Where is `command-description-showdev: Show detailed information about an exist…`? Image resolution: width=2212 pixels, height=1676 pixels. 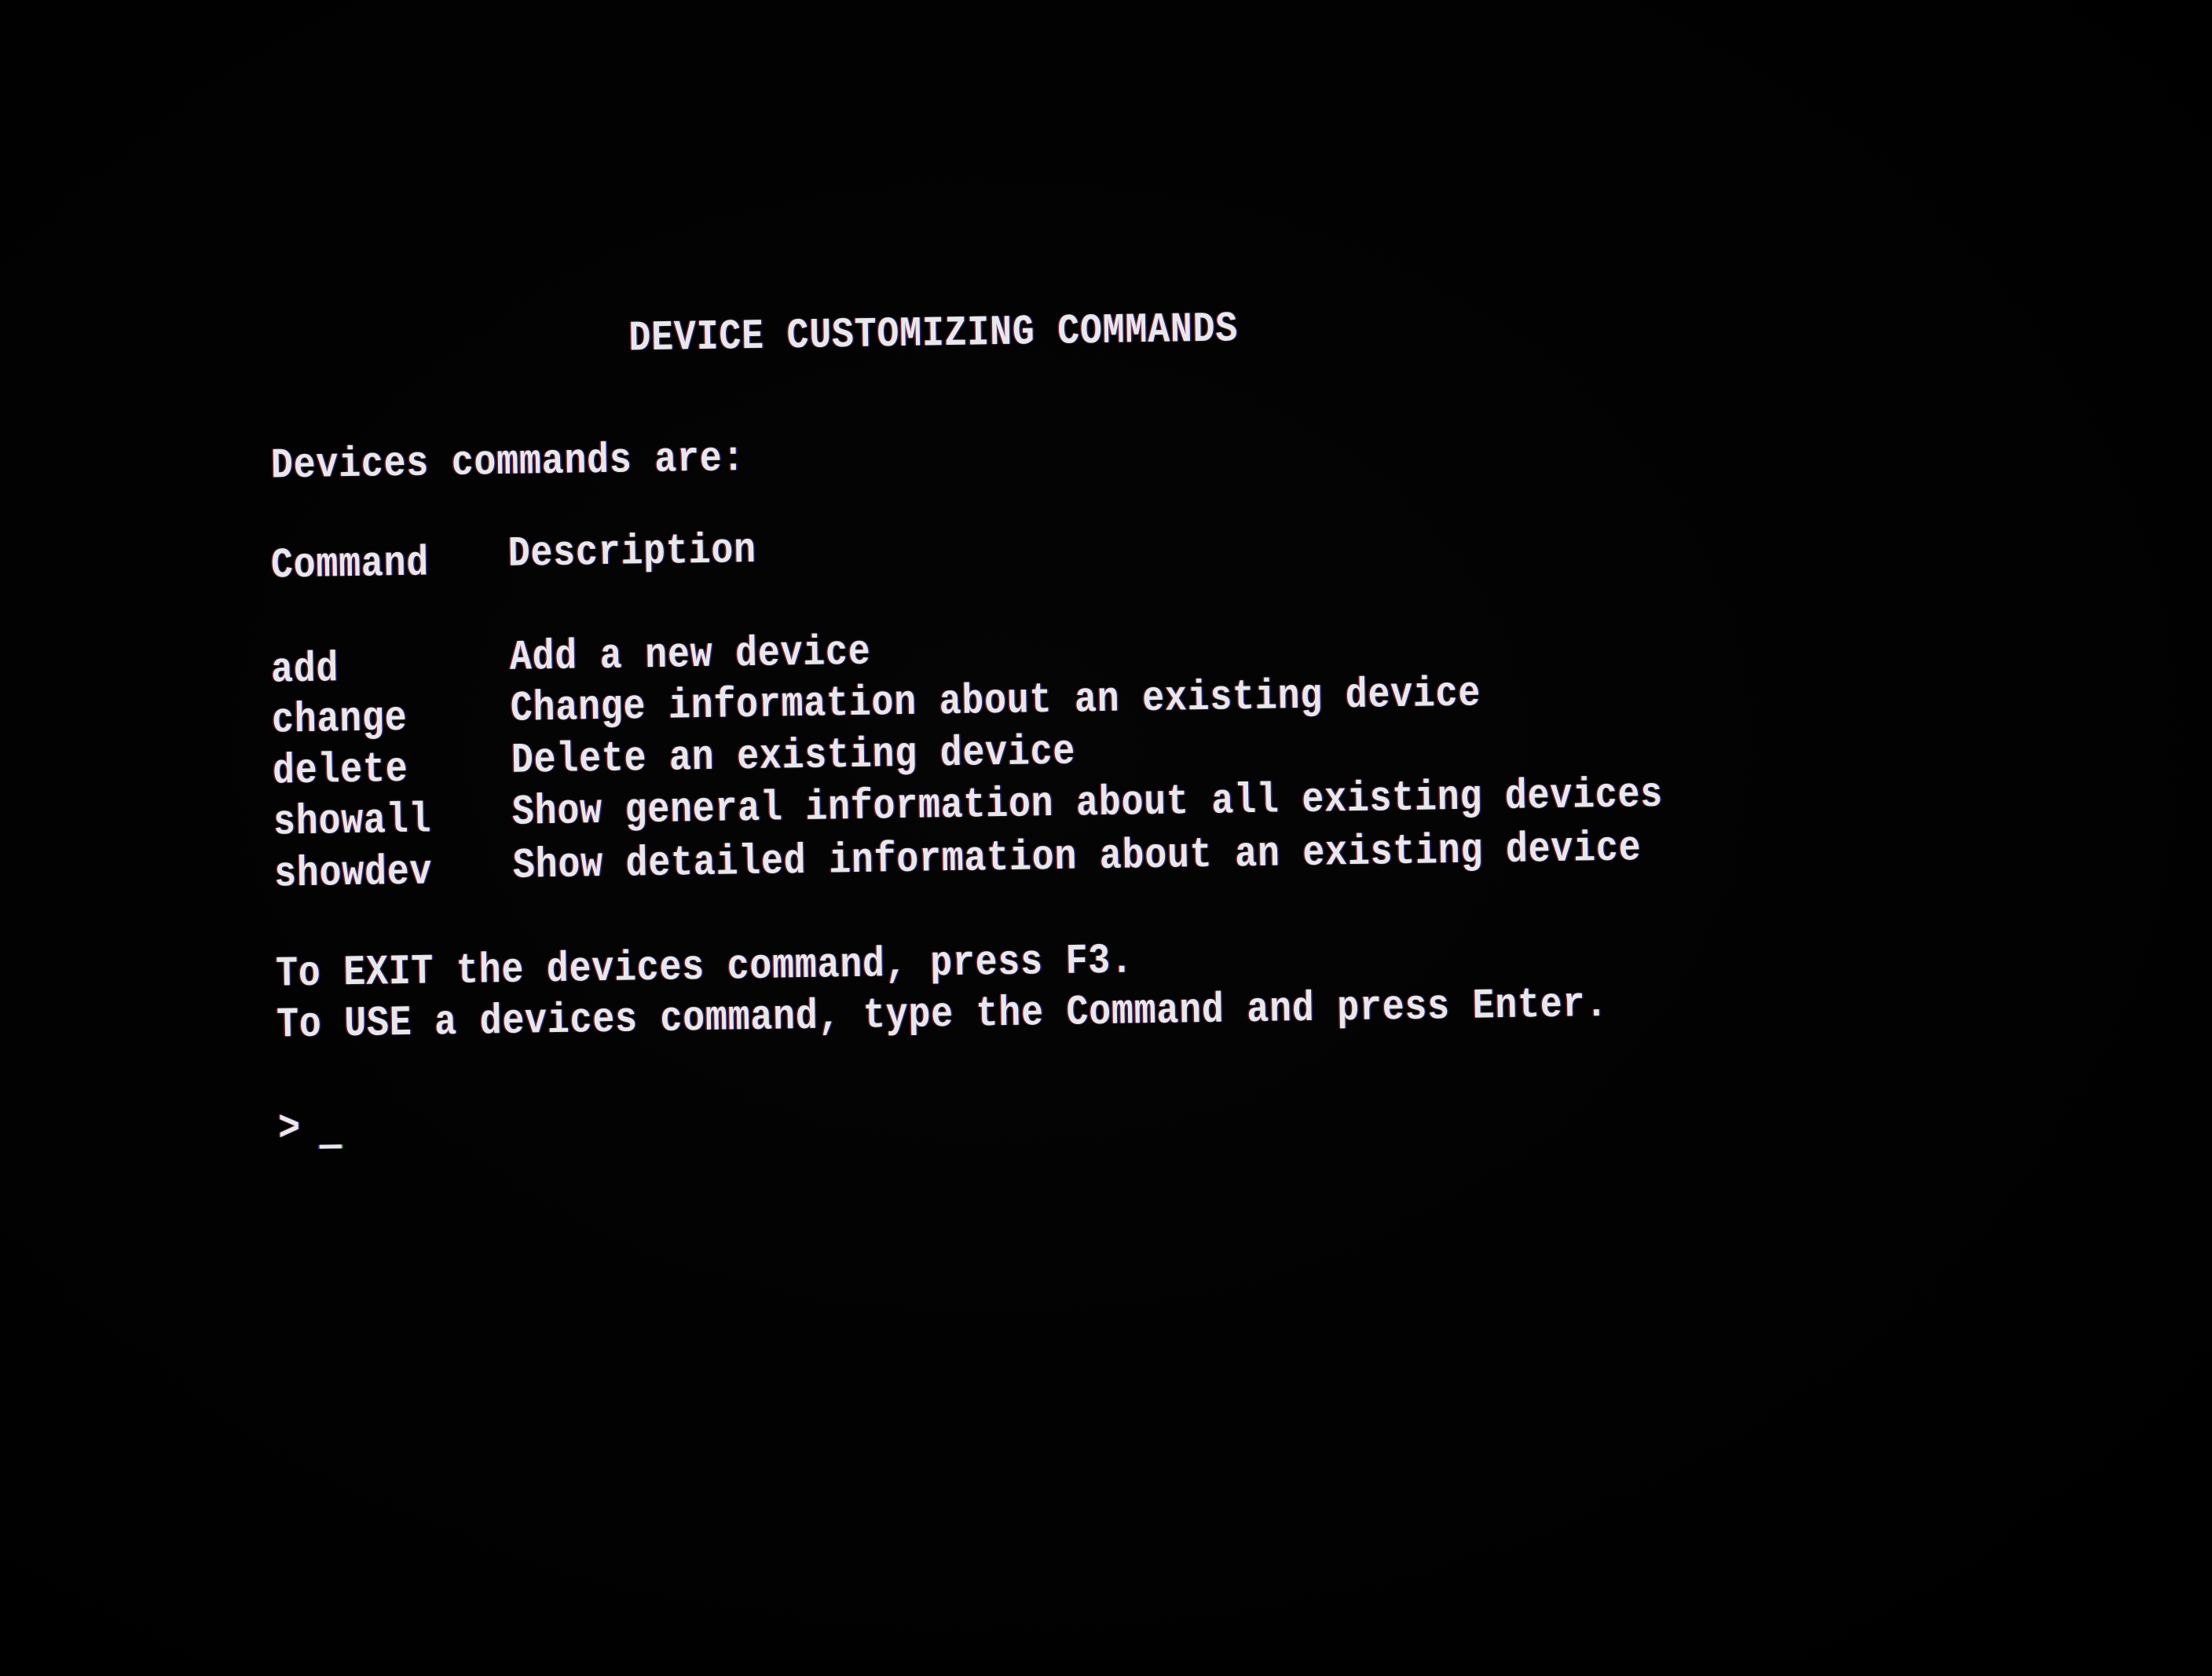
command-description-showdev: Show detailed information about an exist… is located at coordinates (1077, 858).